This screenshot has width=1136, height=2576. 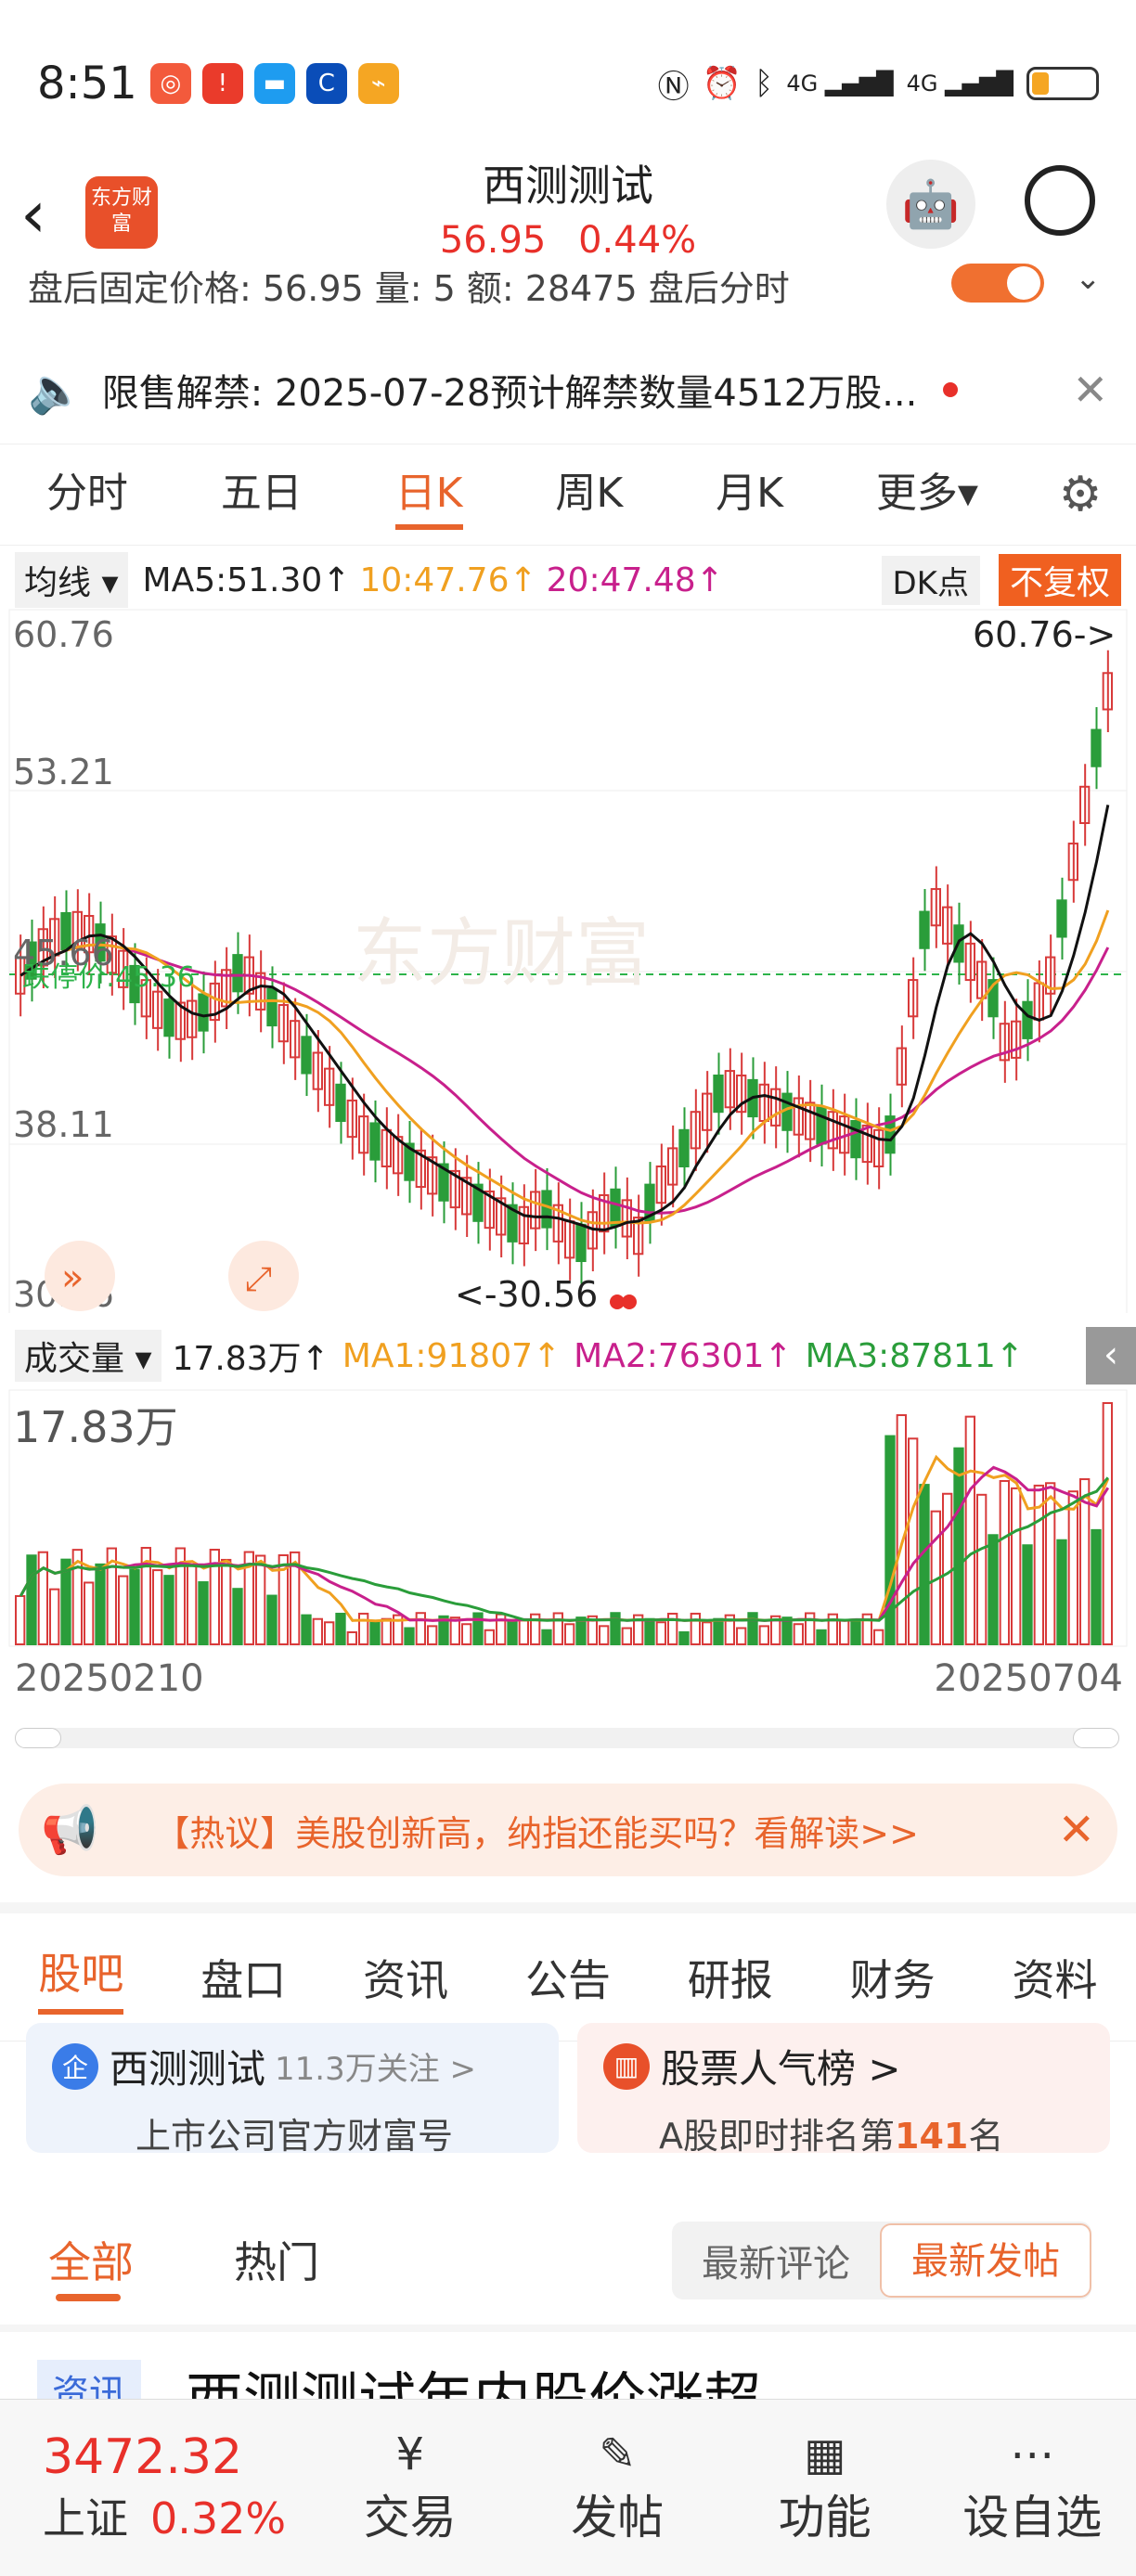 I want to click on community-tab-3: 公告, so click(x=568, y=1978).